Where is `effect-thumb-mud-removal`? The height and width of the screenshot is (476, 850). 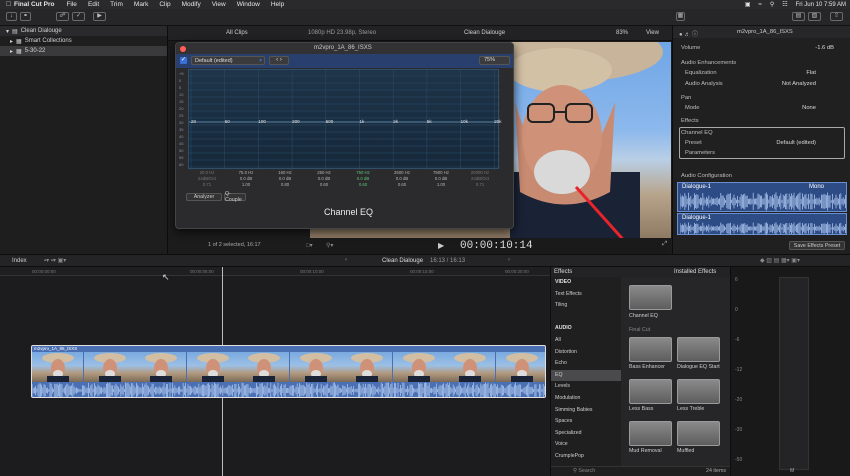
effect-thumb-mud-removal is located at coordinates (650, 433).